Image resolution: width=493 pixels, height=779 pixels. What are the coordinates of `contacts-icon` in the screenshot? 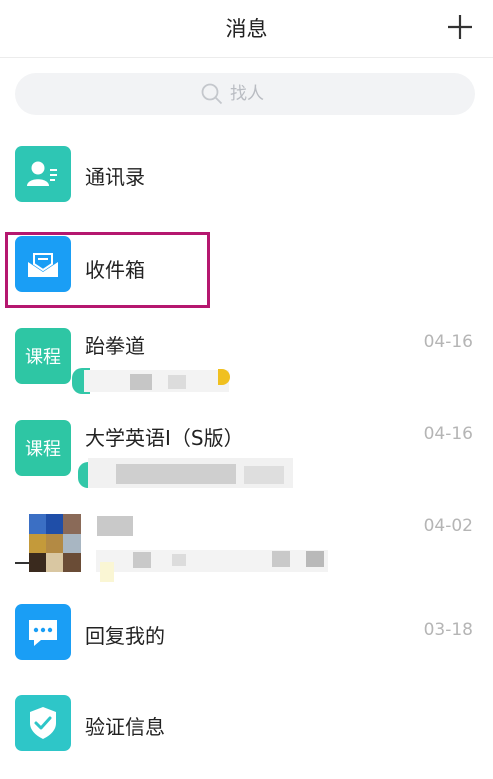 It's located at (42, 173).